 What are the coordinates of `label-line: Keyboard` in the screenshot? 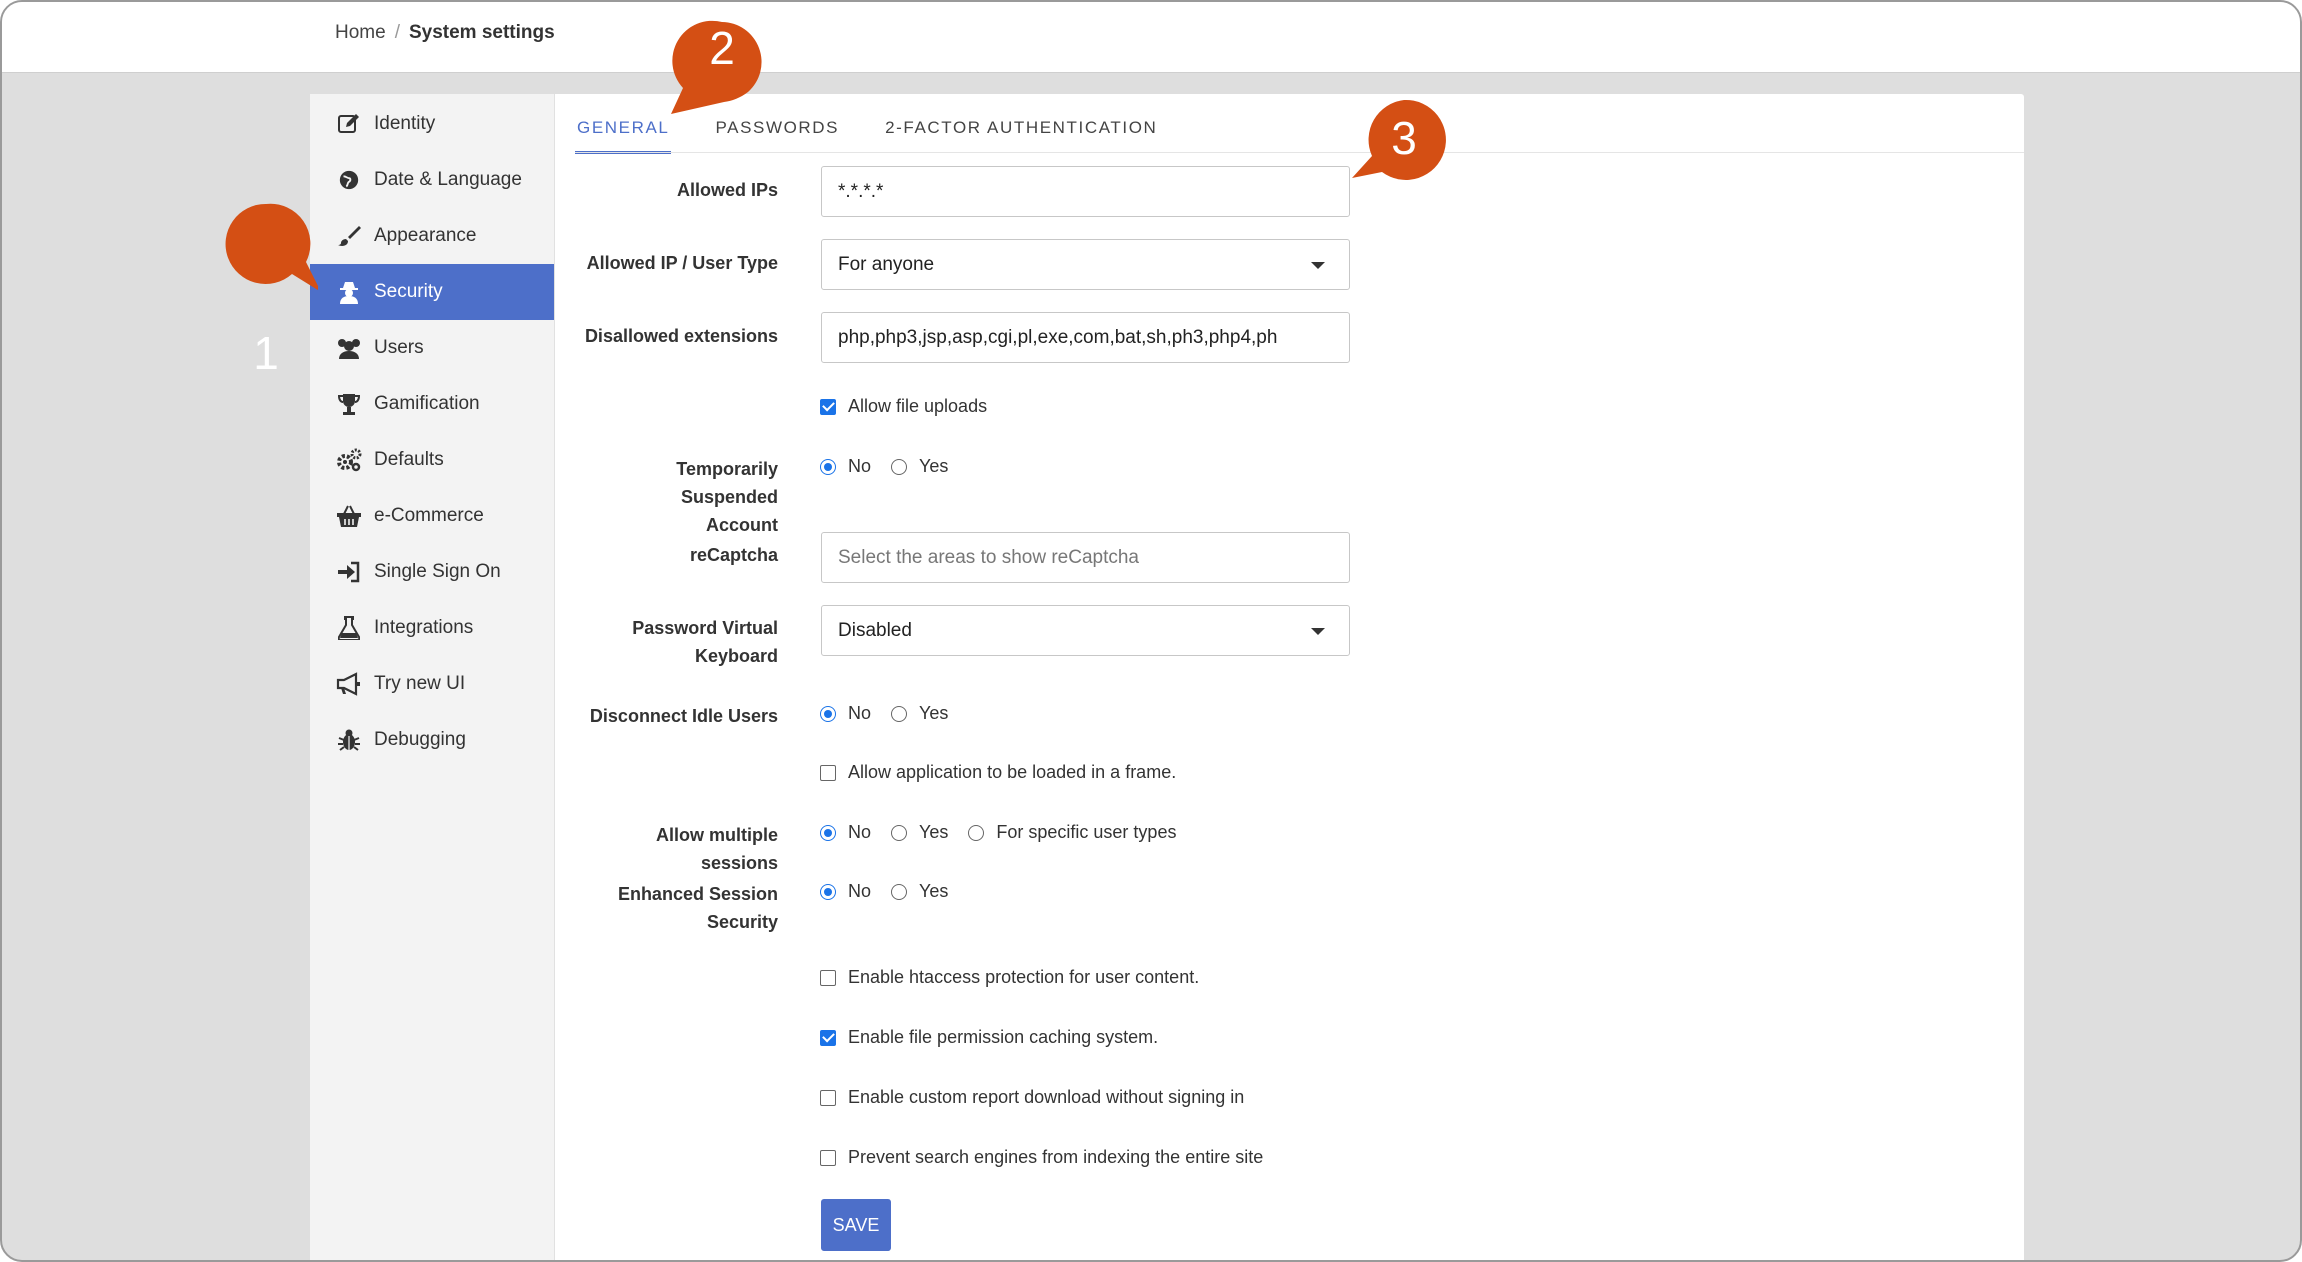 It's located at (736, 656).